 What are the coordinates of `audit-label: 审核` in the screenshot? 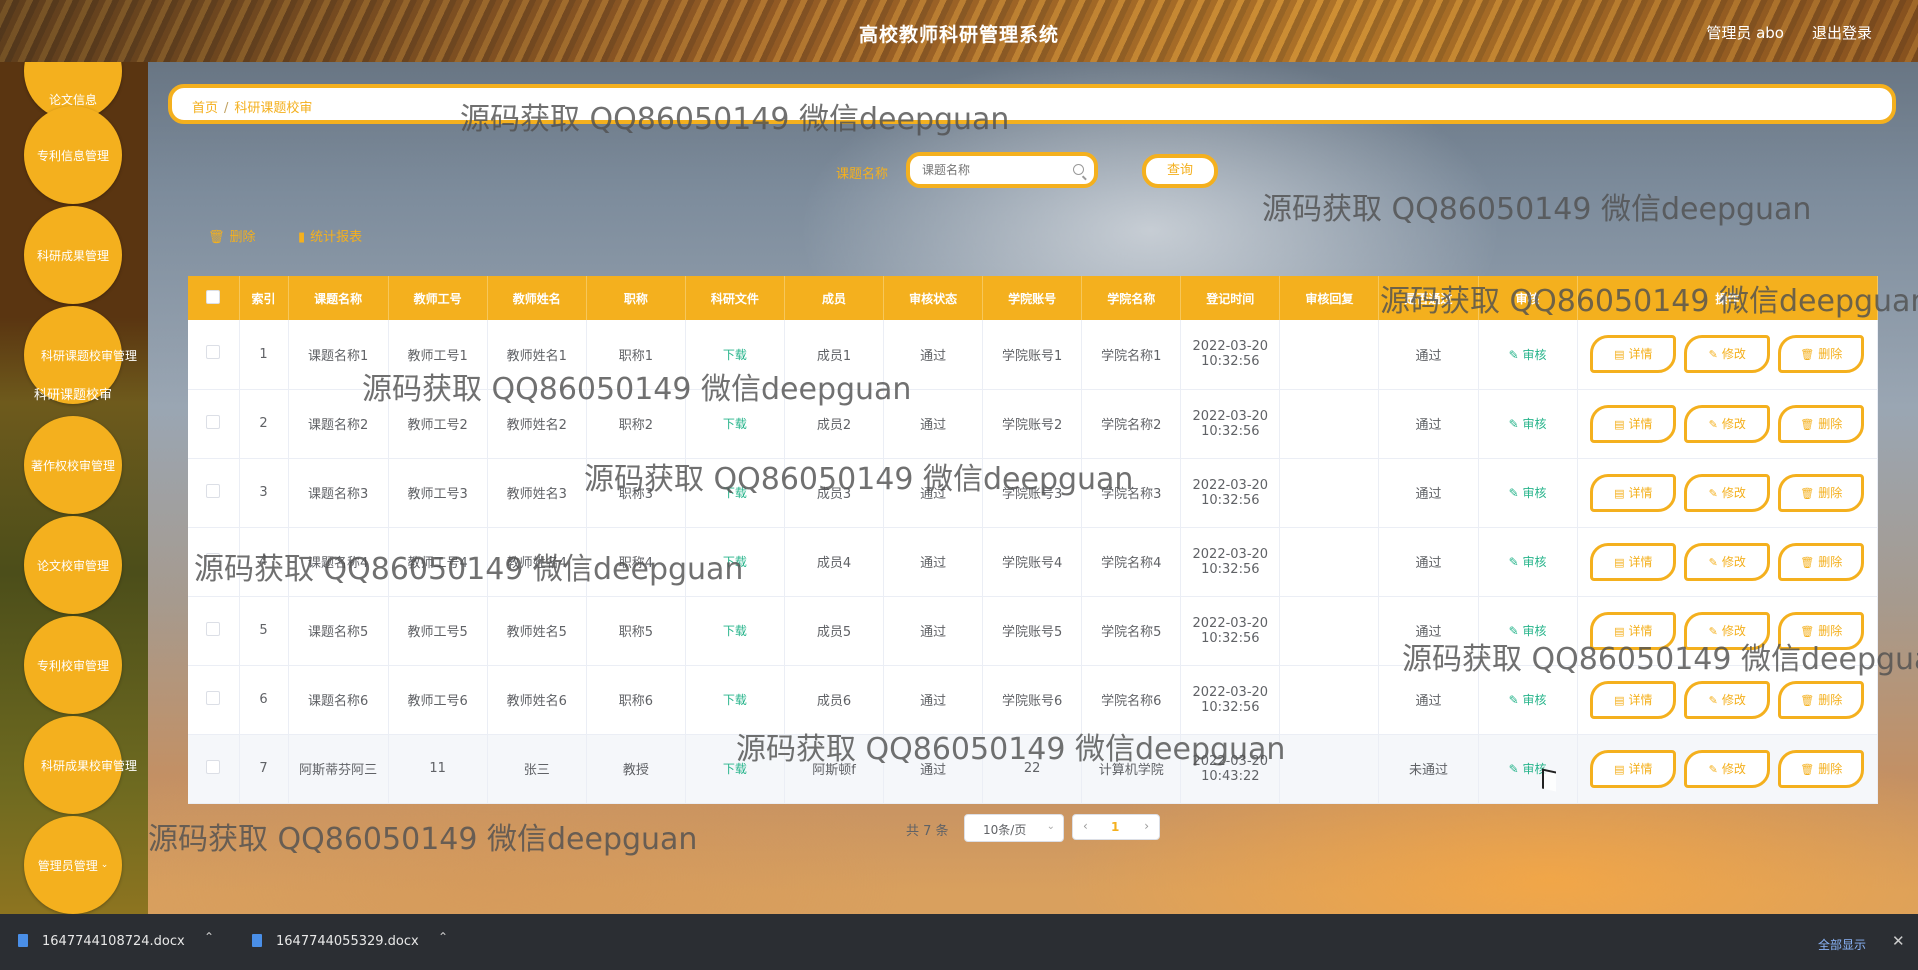 It's located at (1534, 562).